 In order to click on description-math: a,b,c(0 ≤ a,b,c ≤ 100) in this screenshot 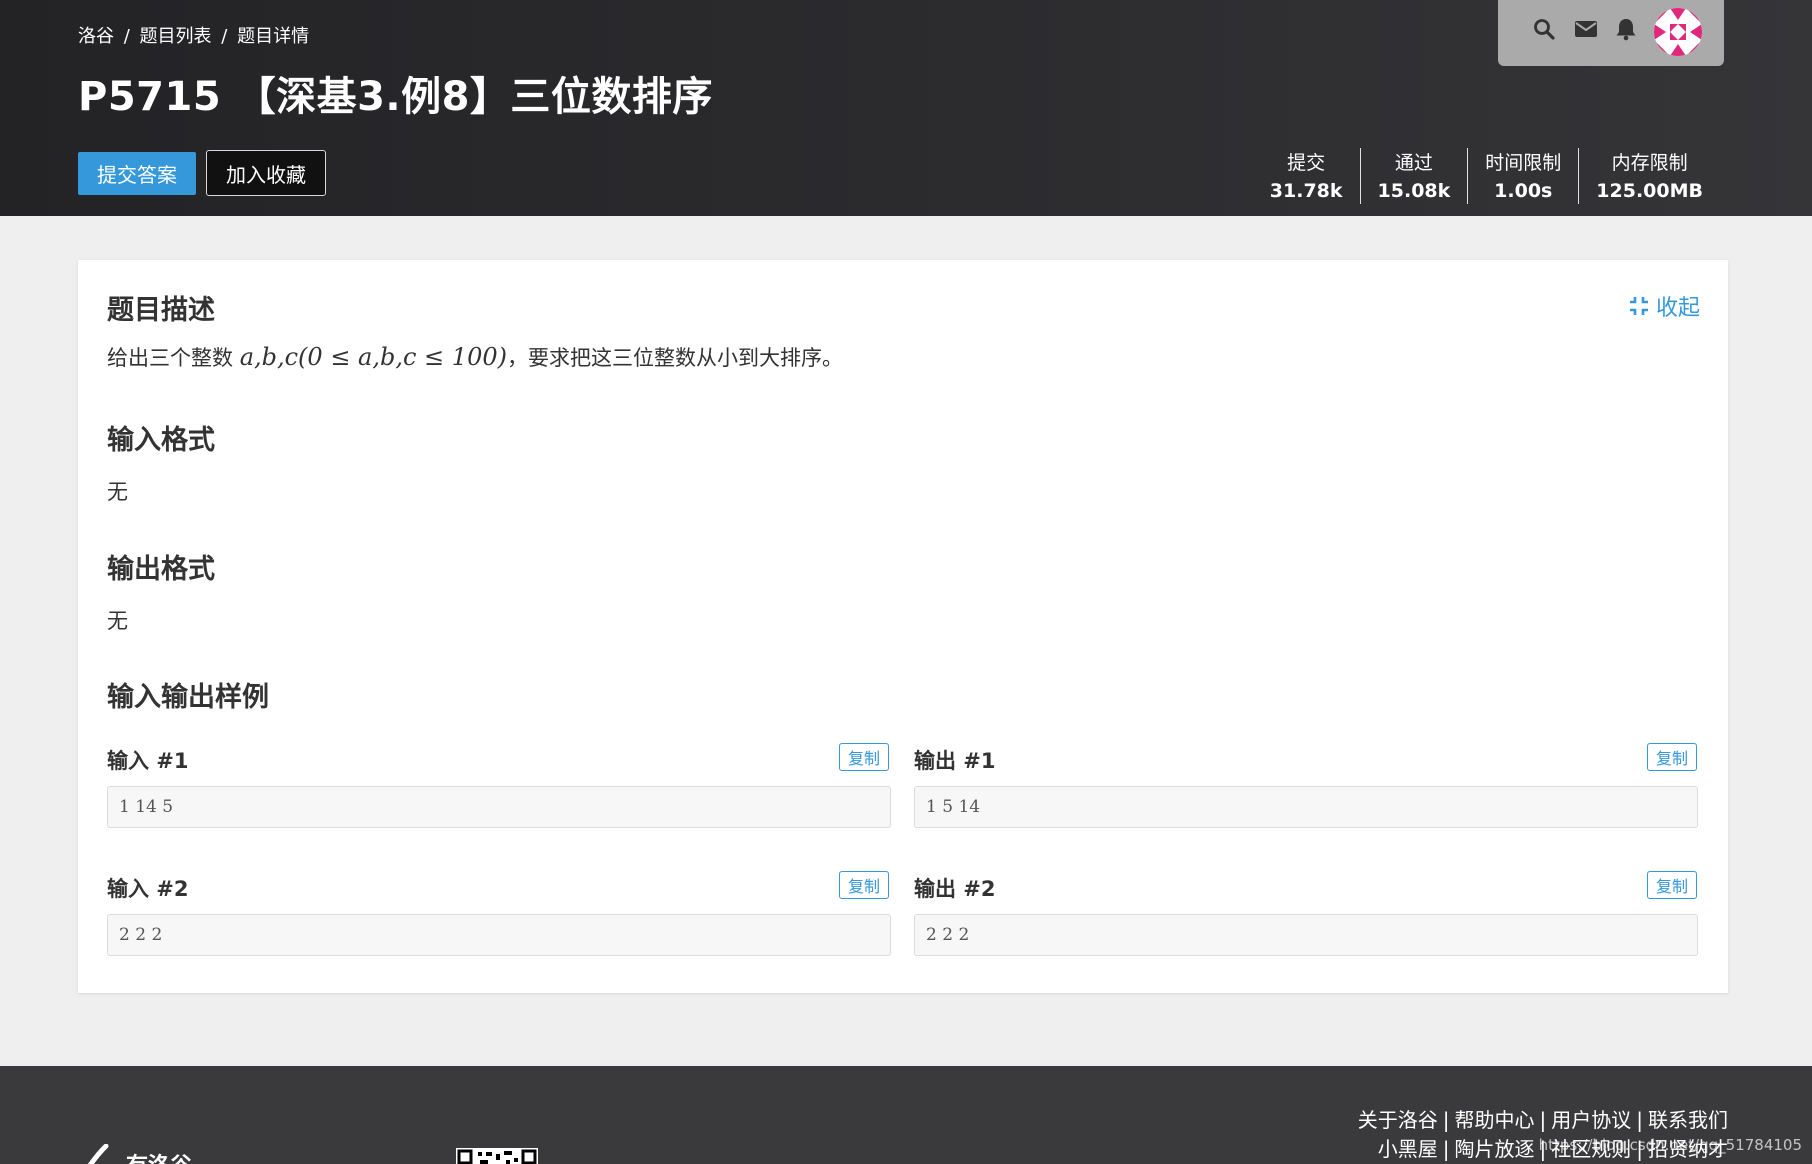, I will do `click(373, 357)`.